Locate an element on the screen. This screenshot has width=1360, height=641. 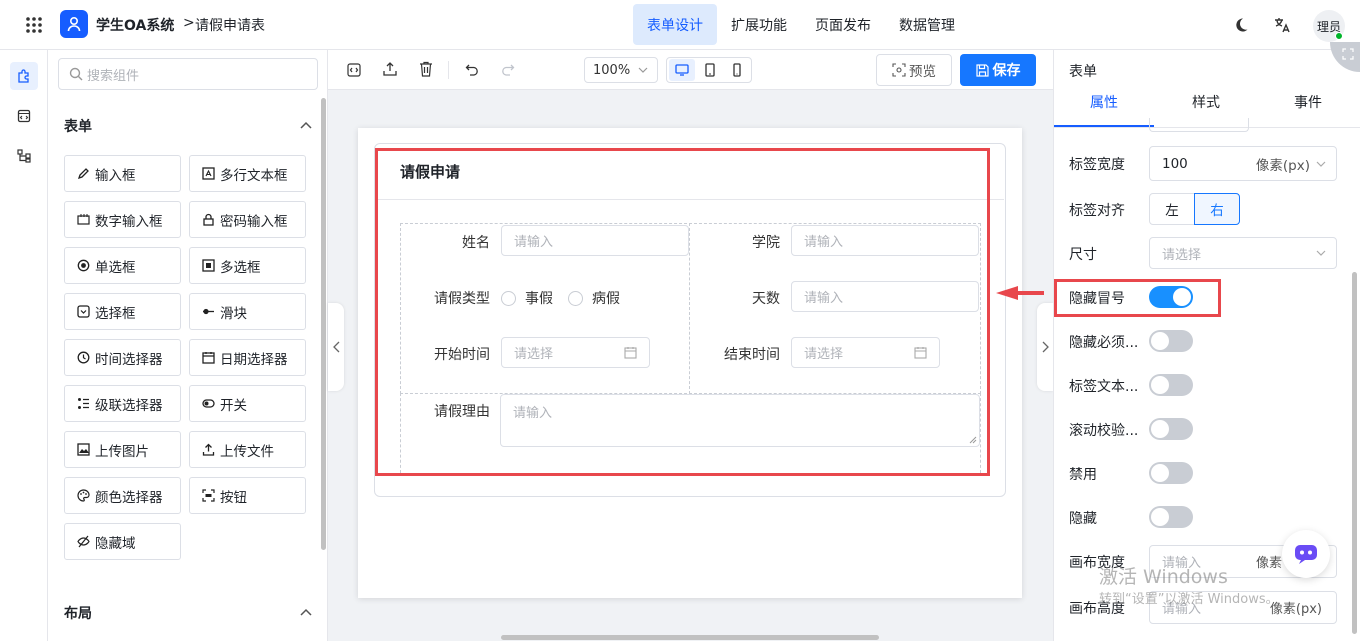
collapse-left-handle is located at coordinates (336, 347).